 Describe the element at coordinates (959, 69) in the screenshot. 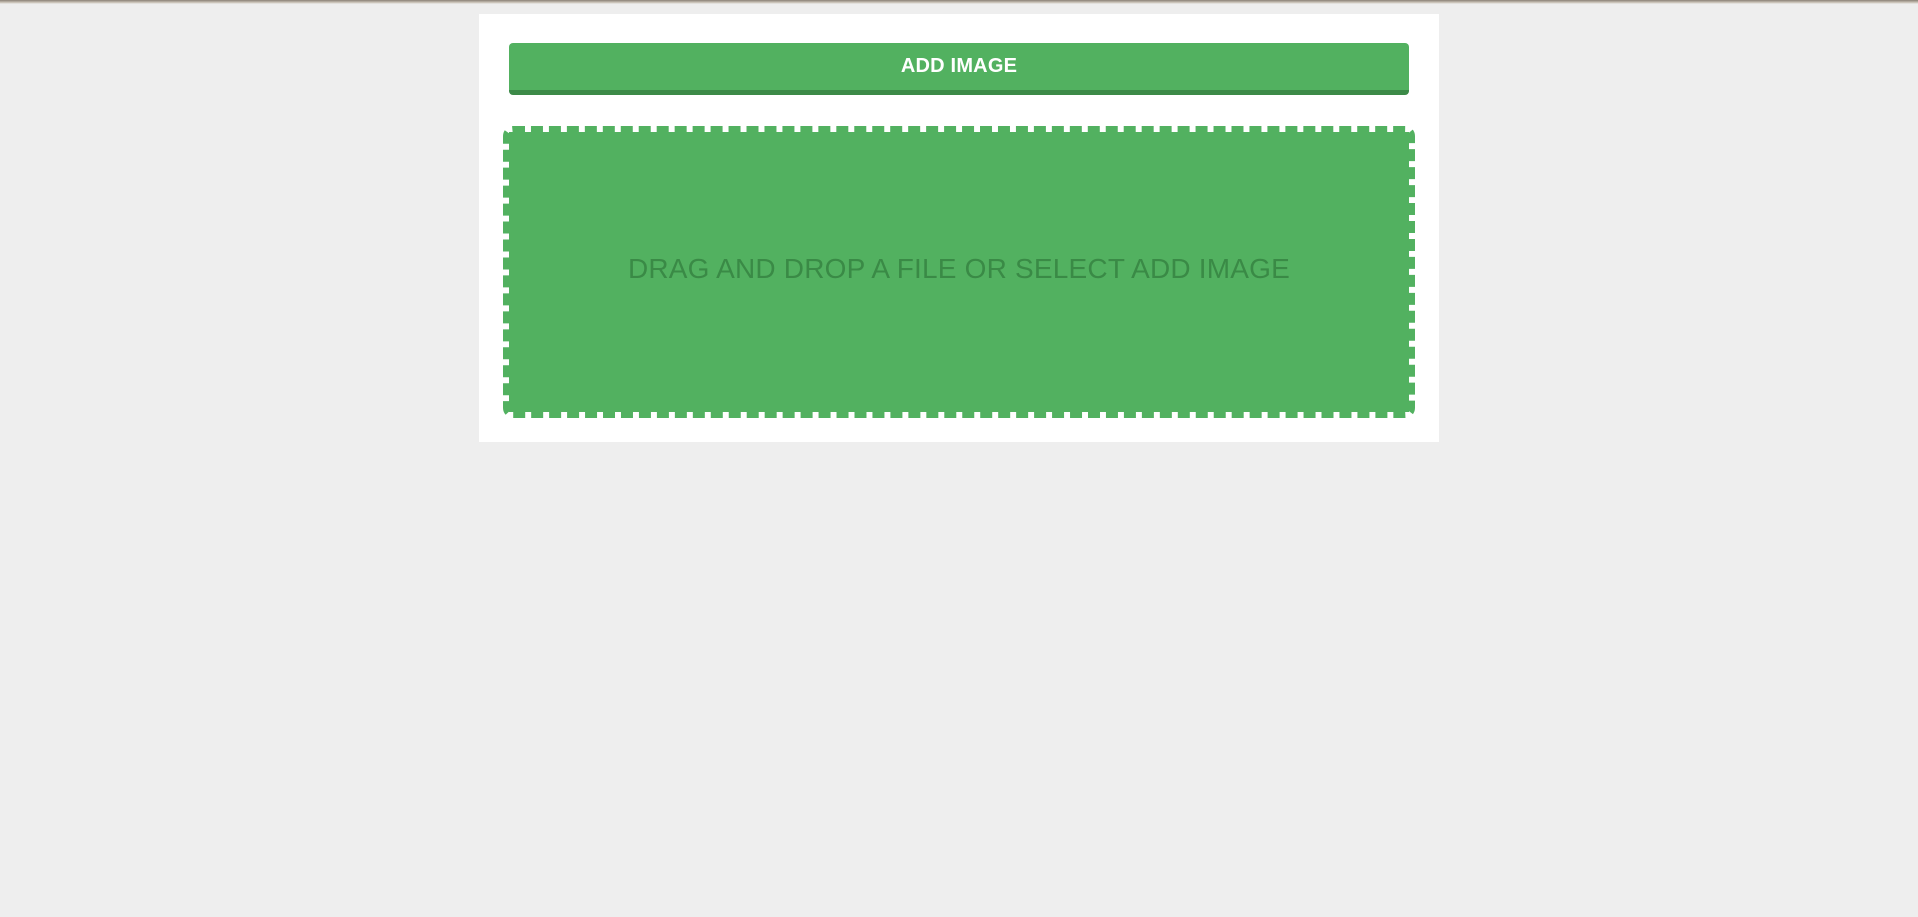

I see `add-image-button: ADD IMAGE` at that location.